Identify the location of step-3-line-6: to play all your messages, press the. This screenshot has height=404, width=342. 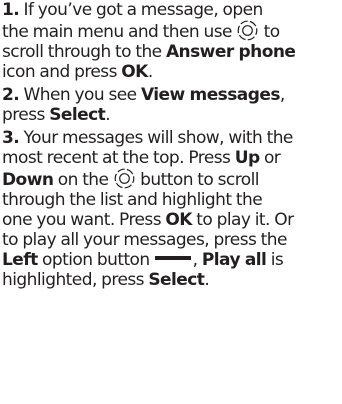
(144, 240).